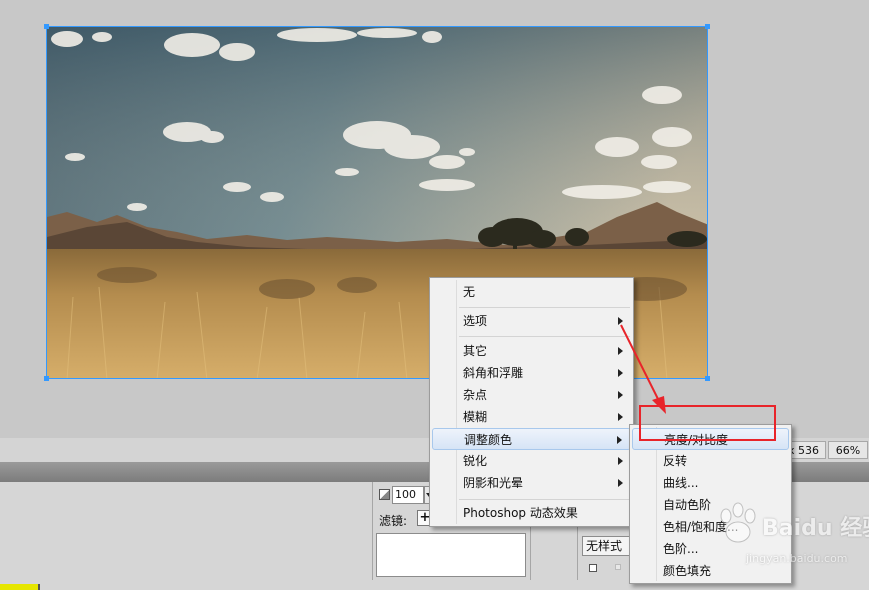 Image resolution: width=869 pixels, height=590 pixels. What do you see at coordinates (475, 461) in the screenshot?
I see `menu-item-label: 锐化` at bounding box center [475, 461].